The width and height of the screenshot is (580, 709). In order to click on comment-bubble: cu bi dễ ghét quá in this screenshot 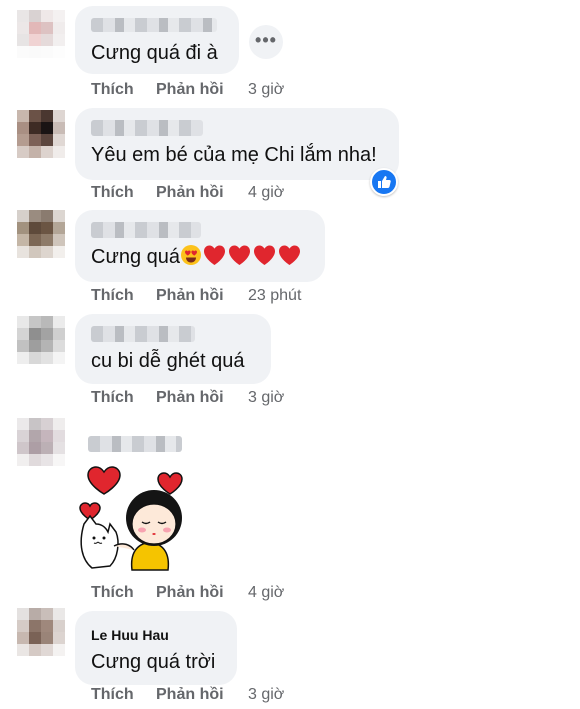, I will do `click(173, 349)`.